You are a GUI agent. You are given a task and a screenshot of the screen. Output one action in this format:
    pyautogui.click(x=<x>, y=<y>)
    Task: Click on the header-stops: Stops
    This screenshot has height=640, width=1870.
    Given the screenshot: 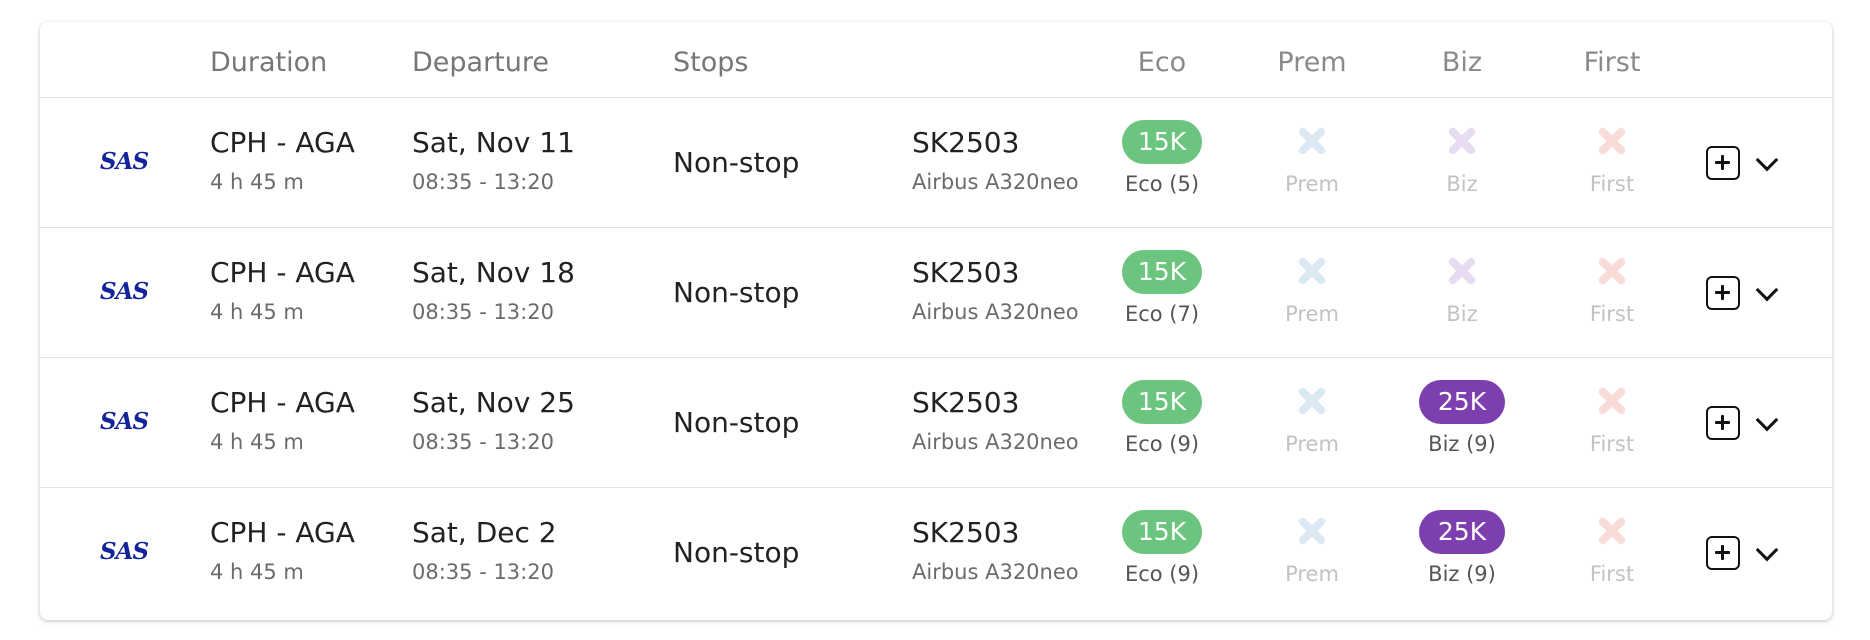 What is the action you would take?
    pyautogui.click(x=711, y=62)
    